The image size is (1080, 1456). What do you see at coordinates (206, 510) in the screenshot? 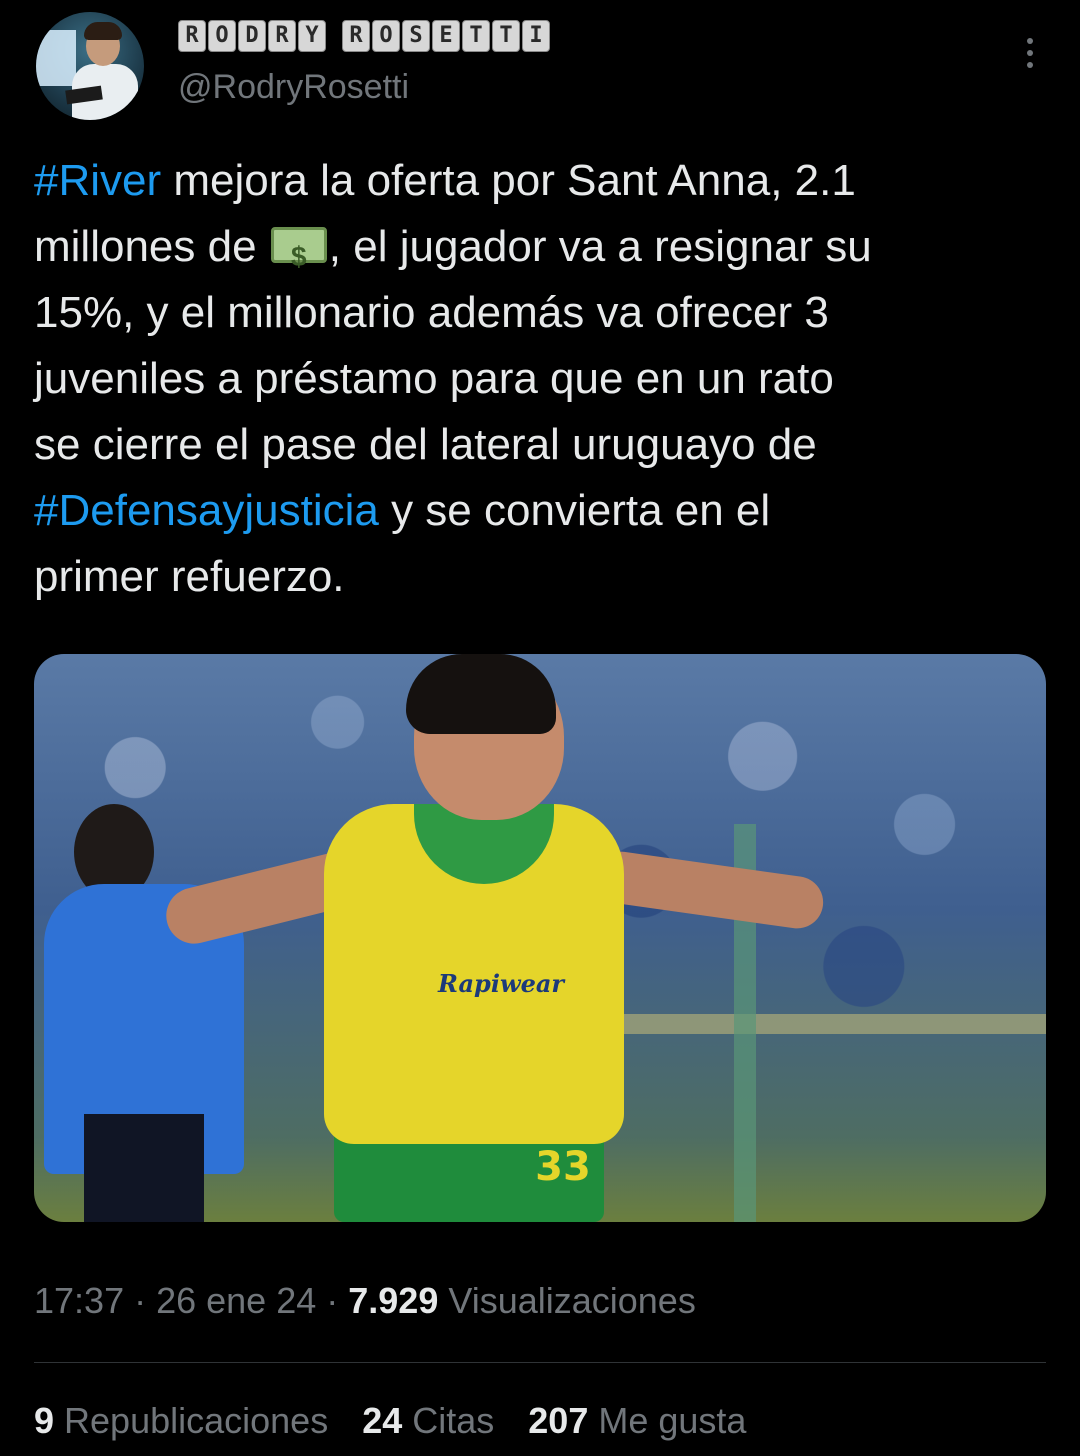
I see `hashtag-link: #Defensayjusticia` at bounding box center [206, 510].